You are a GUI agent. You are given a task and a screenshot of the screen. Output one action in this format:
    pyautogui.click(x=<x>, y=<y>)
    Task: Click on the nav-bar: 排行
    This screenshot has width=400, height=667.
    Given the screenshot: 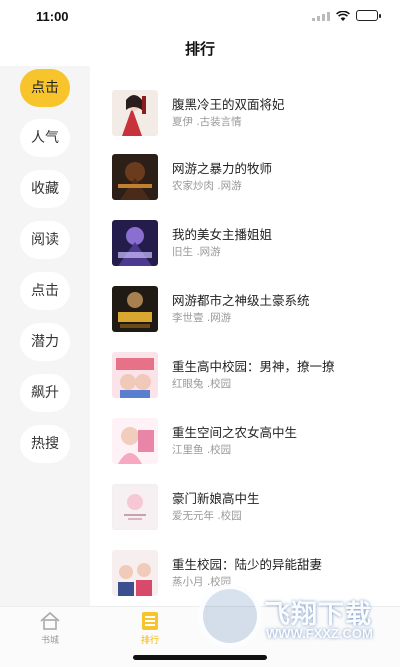 What is the action you would take?
    pyautogui.click(x=200, y=49)
    